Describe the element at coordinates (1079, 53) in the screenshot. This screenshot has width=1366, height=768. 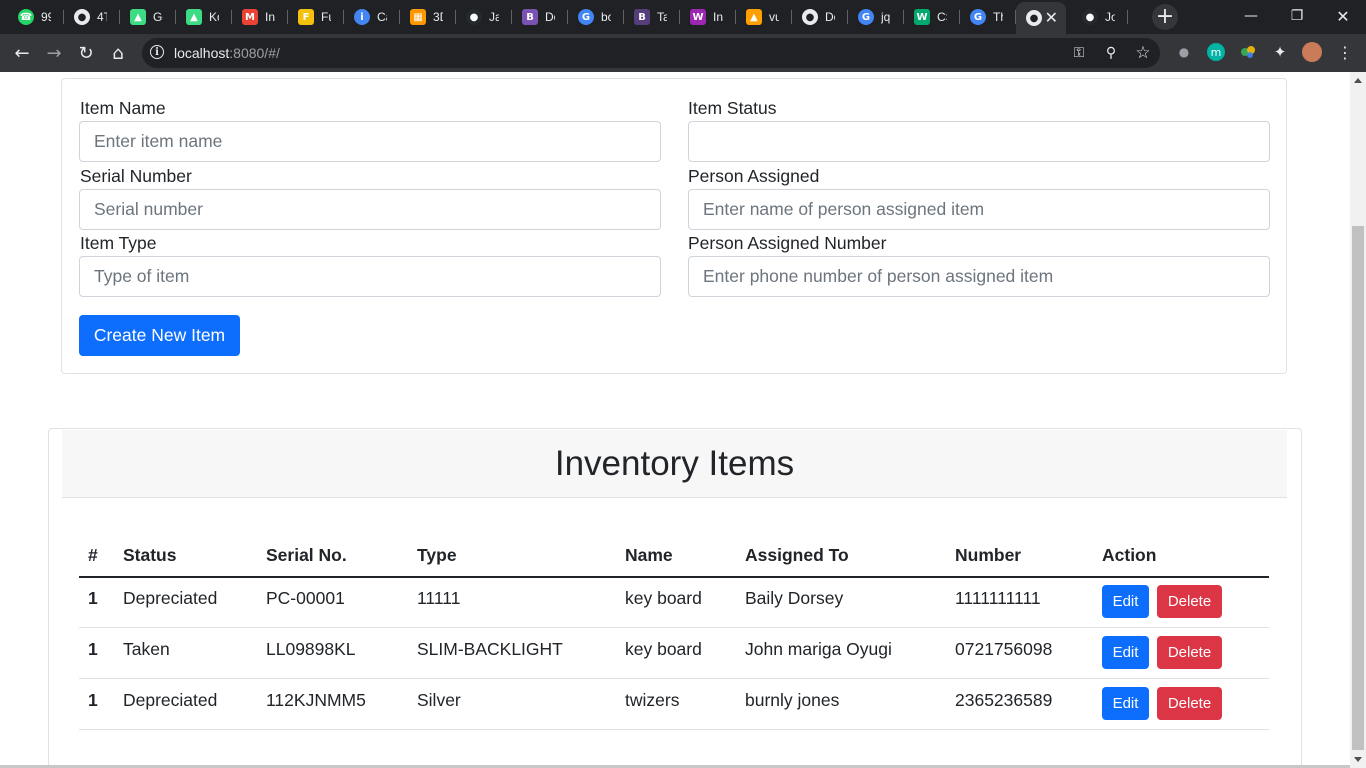
I see `key-icon: ⚿` at that location.